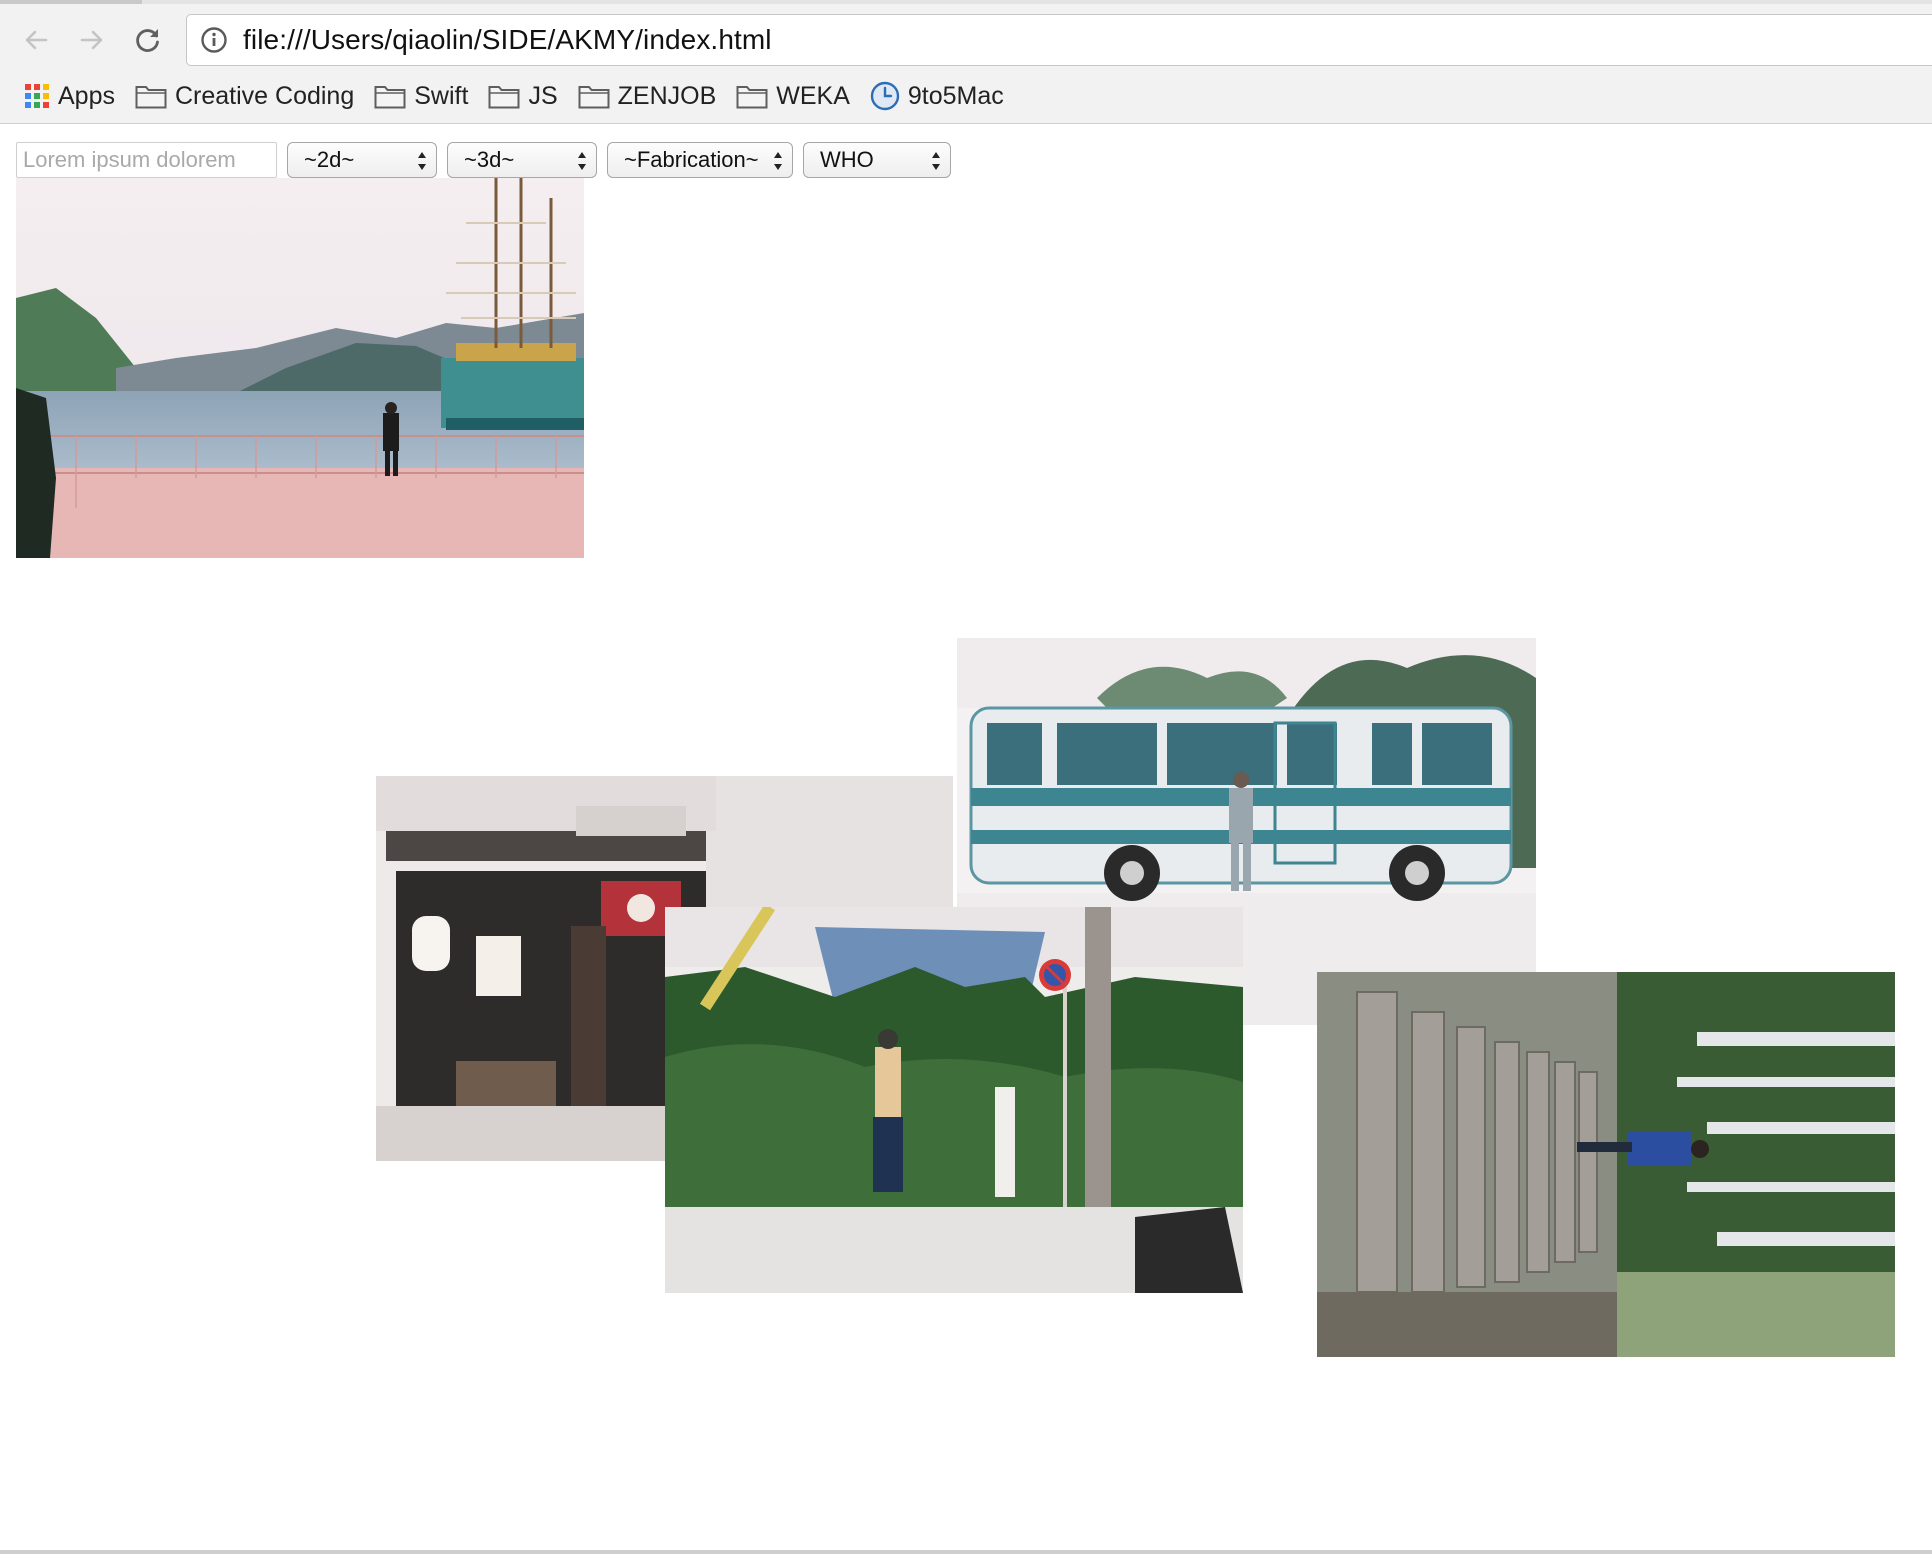 This screenshot has width=1932, height=1554. Describe the element at coordinates (955, 95) in the screenshot. I see `bookmark-label: 9to5Mac` at that location.